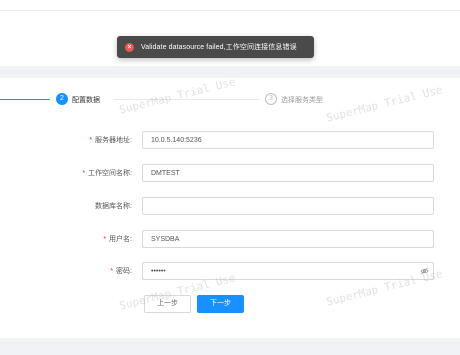 This screenshot has width=460, height=355. I want to click on next-step-button: 下一步, so click(220, 304).